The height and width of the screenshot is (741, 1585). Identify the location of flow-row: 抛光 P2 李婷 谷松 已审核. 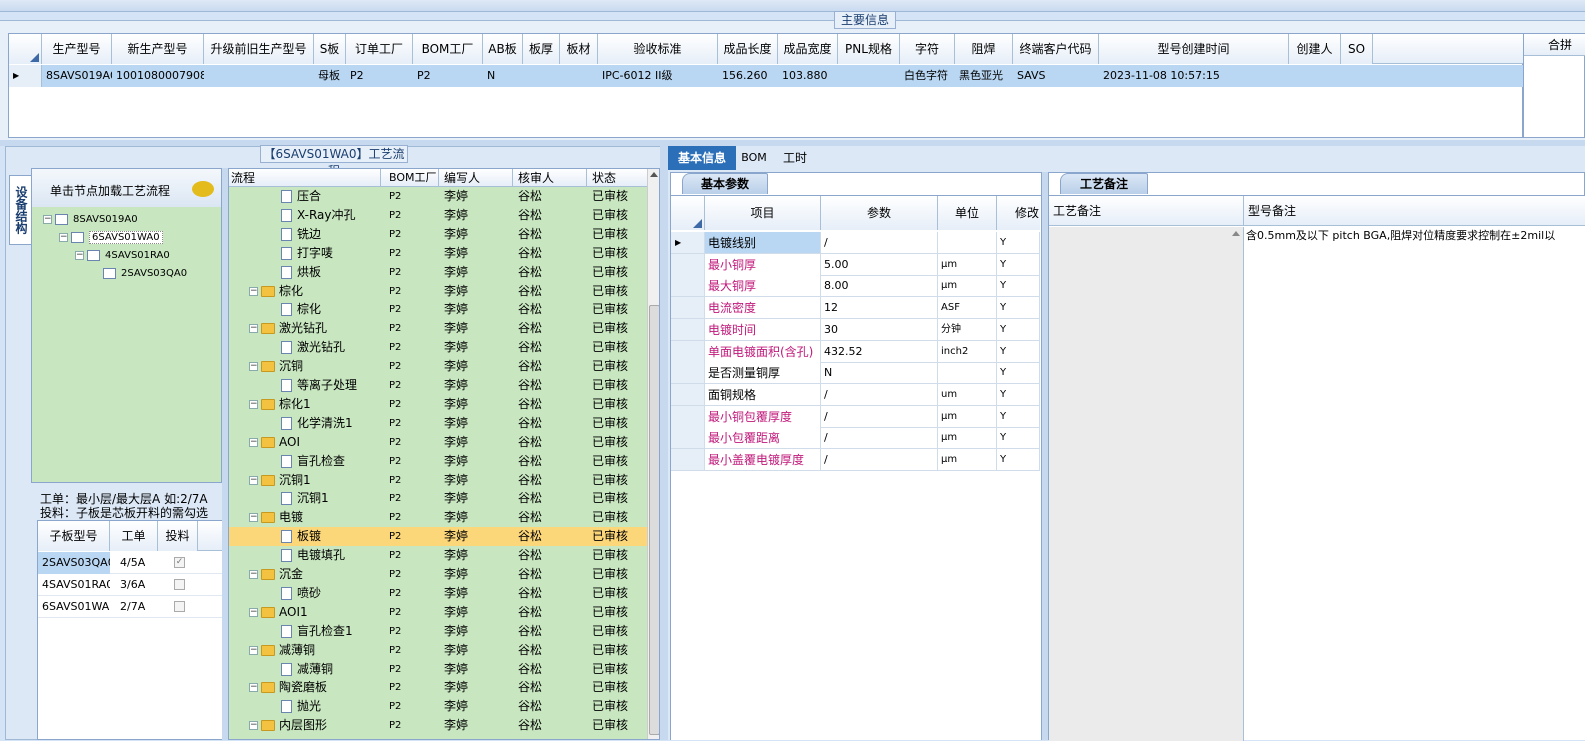
(438, 706).